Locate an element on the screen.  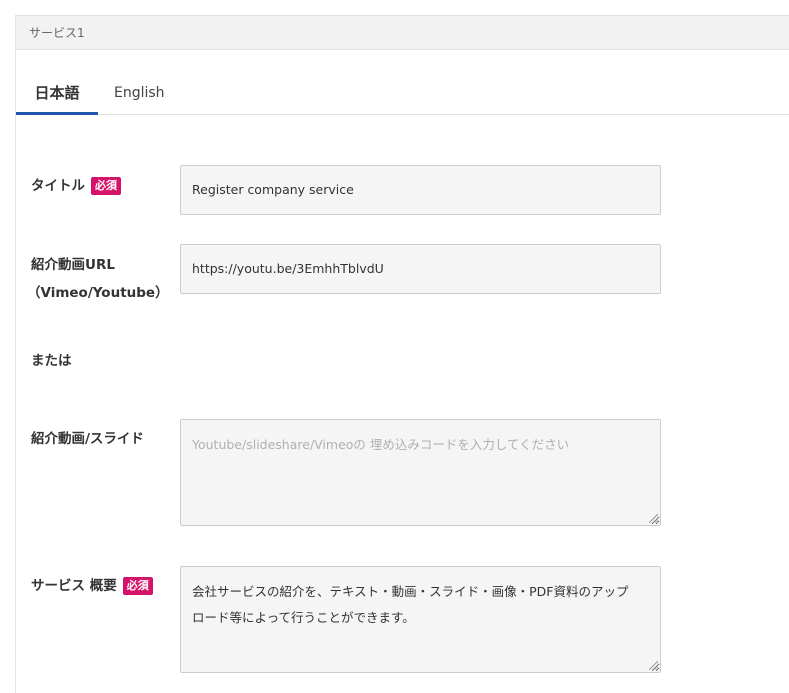
panel-header: サービス1 is located at coordinates (402, 33).